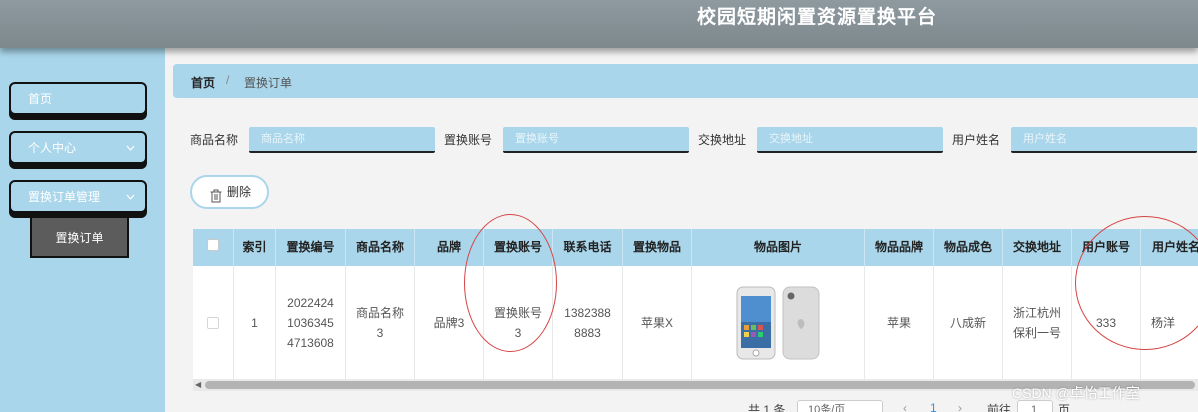  Describe the element at coordinates (380, 247) in the screenshot. I see `column-header: 商品名称` at that location.